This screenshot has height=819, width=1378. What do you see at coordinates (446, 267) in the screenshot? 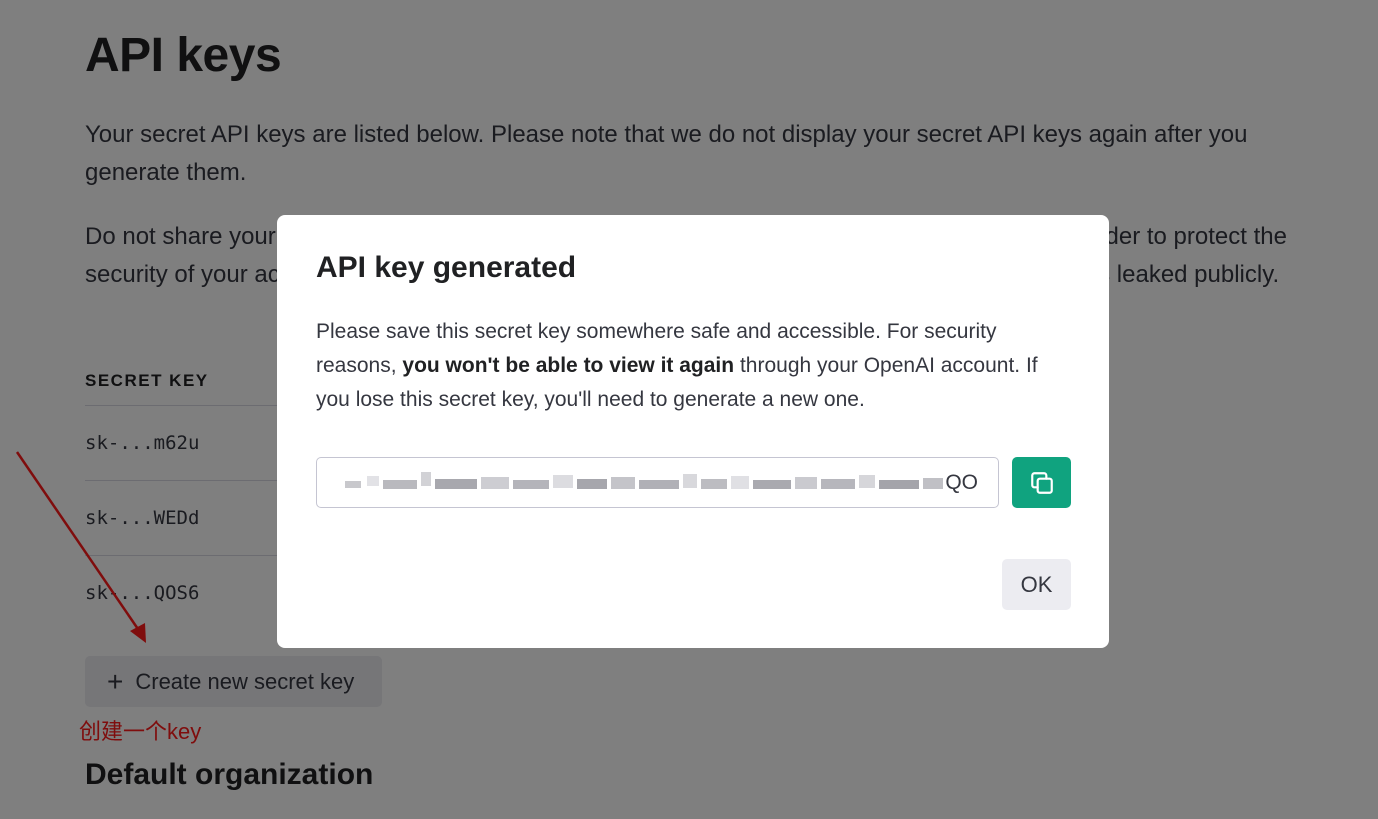
I see `dialog-title: API key generated` at bounding box center [446, 267].